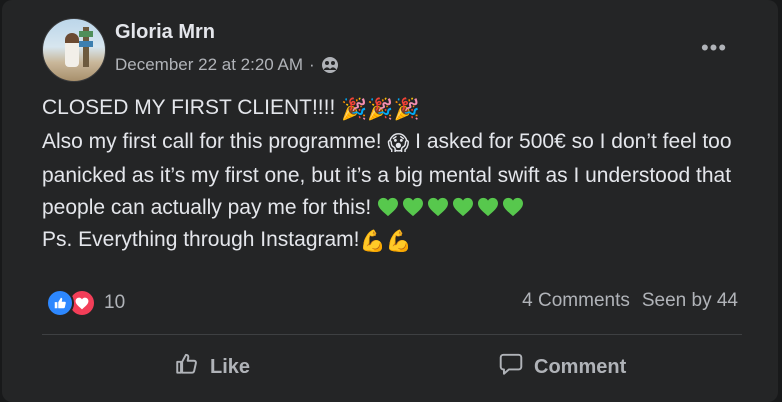 The width and height of the screenshot is (782, 402). Describe the element at coordinates (330, 65) in the screenshot. I see `group-icon` at that location.